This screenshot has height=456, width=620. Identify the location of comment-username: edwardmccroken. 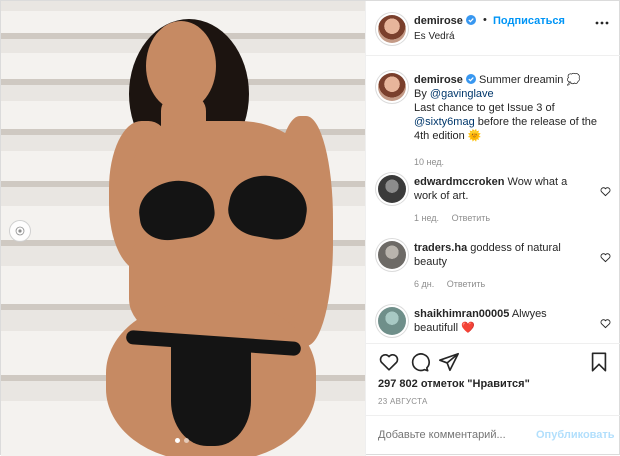
(459, 182).